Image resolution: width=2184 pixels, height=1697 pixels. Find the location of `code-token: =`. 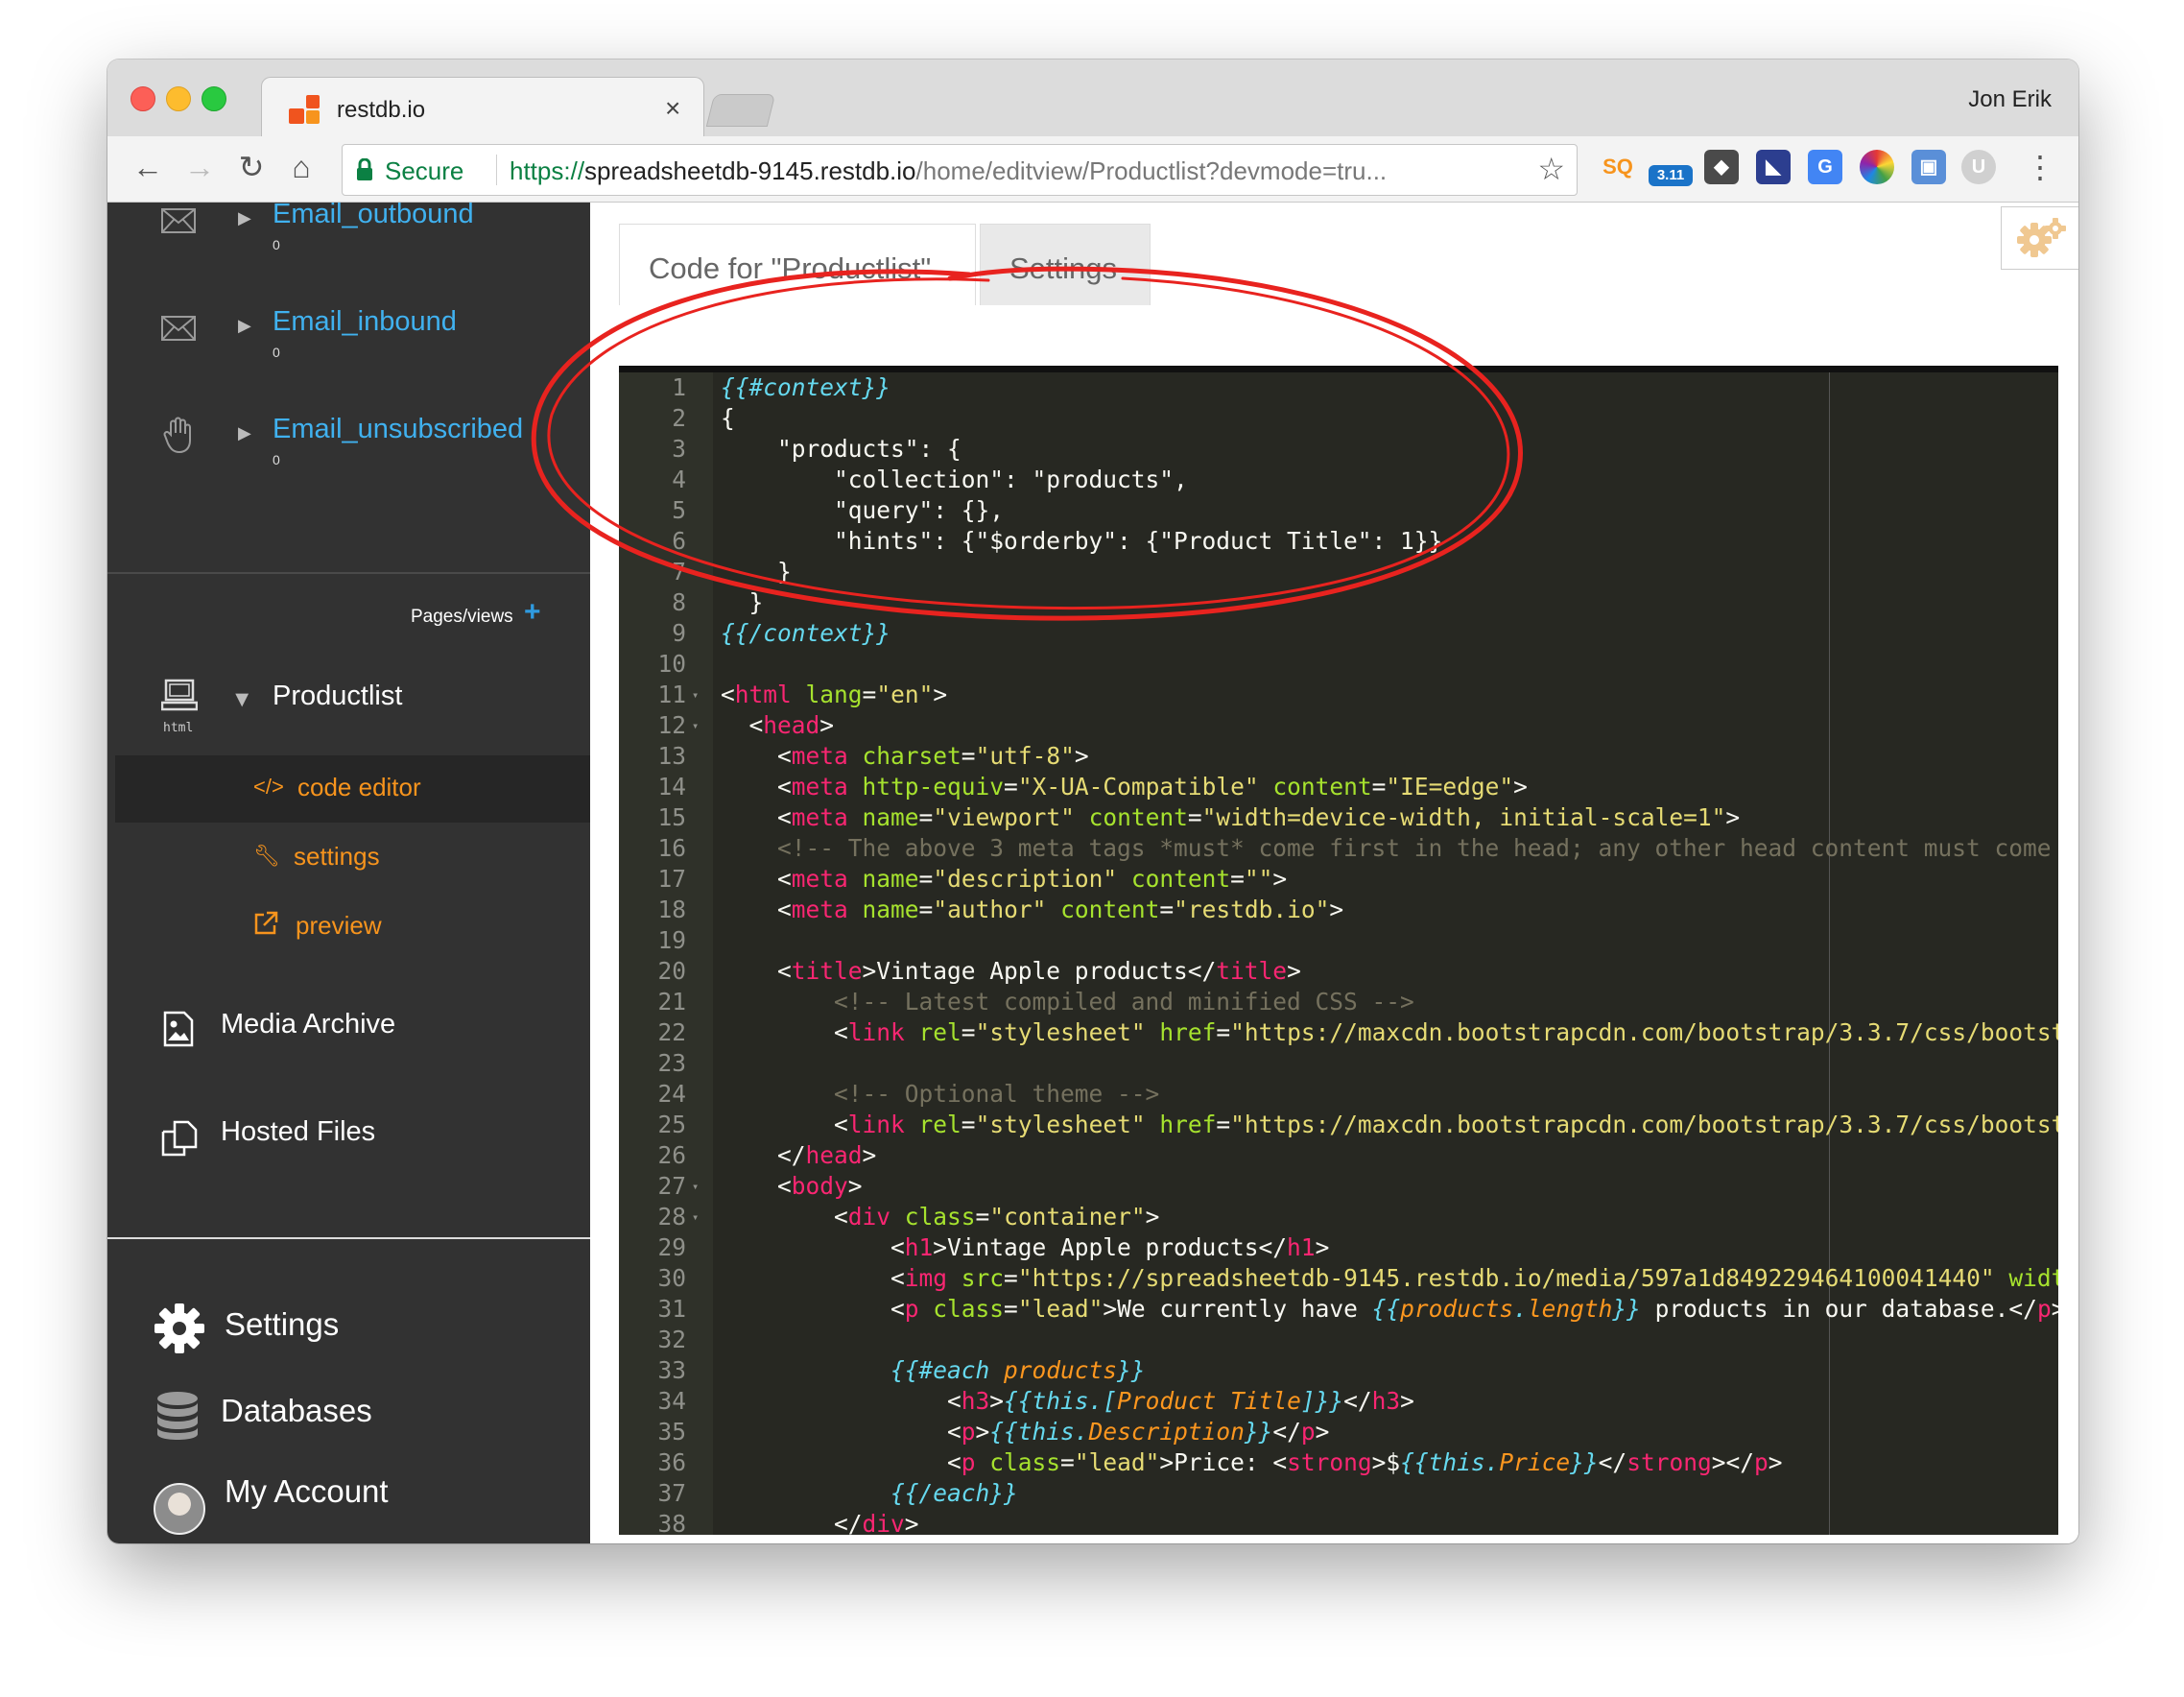

code-token: = is located at coordinates (926, 879).